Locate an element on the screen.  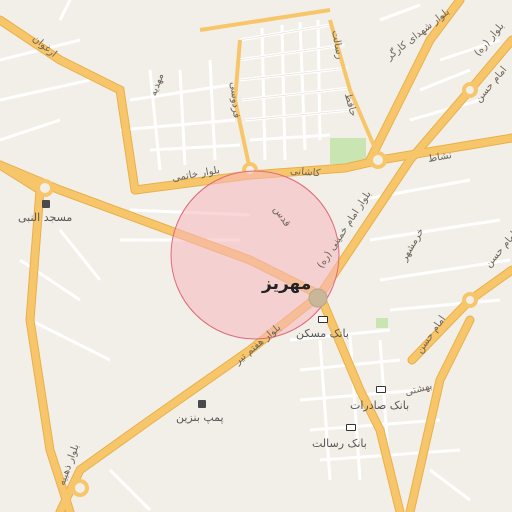
poi-label-bank-saderat: بانک صادرات is located at coordinates (379, 405).